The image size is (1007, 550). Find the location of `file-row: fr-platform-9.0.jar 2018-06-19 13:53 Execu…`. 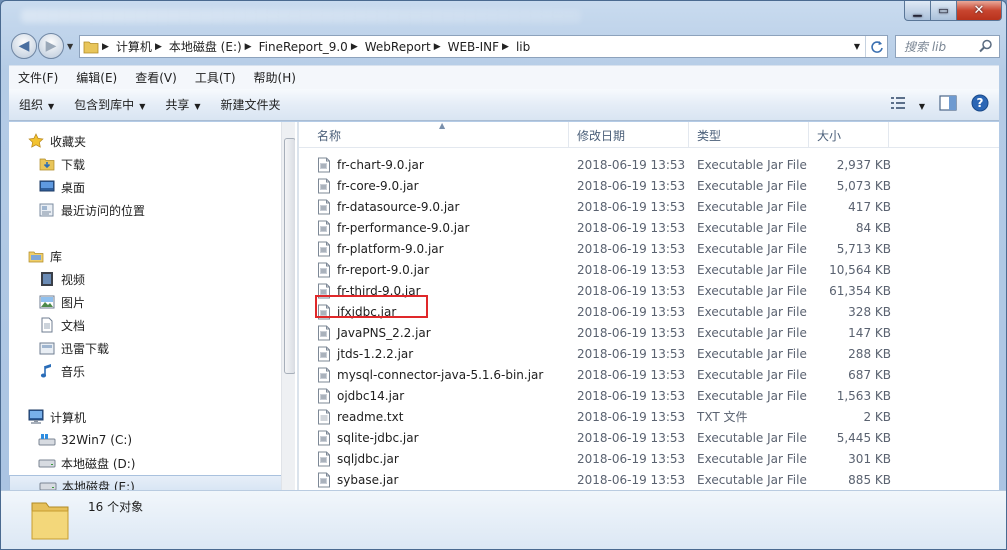

file-row: fr-platform-9.0.jar 2018-06-19 13:53 Execu… is located at coordinates (604, 248).